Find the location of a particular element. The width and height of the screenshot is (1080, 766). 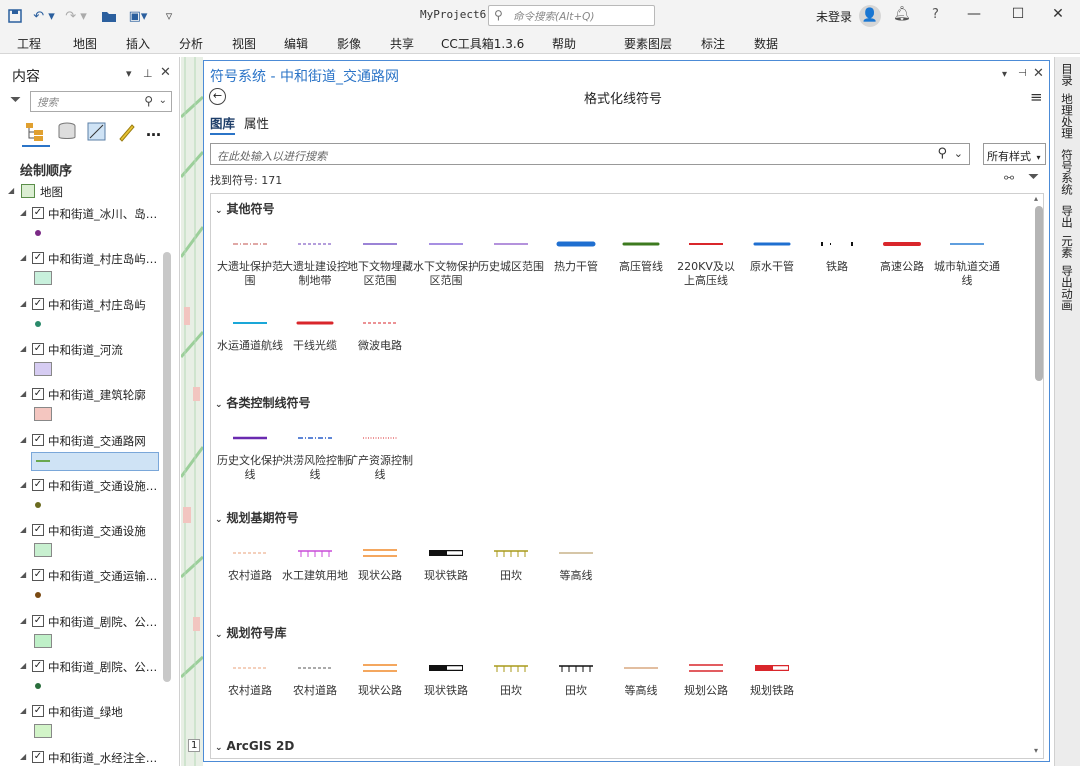

symbol-item: 矿产资源控制线 is located at coordinates (380, 465).